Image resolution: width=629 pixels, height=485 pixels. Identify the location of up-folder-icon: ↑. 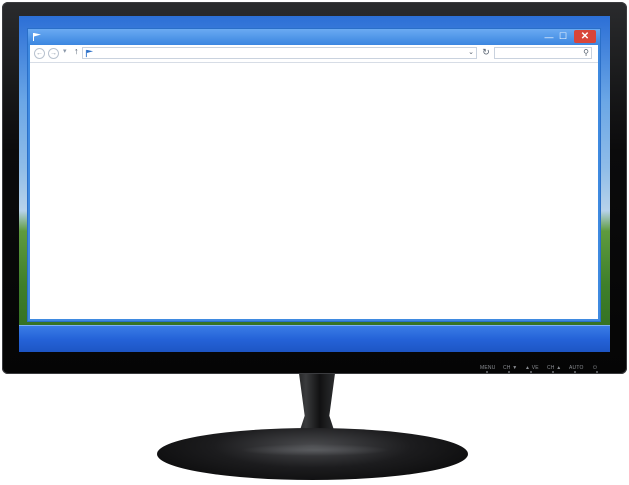
(76, 51).